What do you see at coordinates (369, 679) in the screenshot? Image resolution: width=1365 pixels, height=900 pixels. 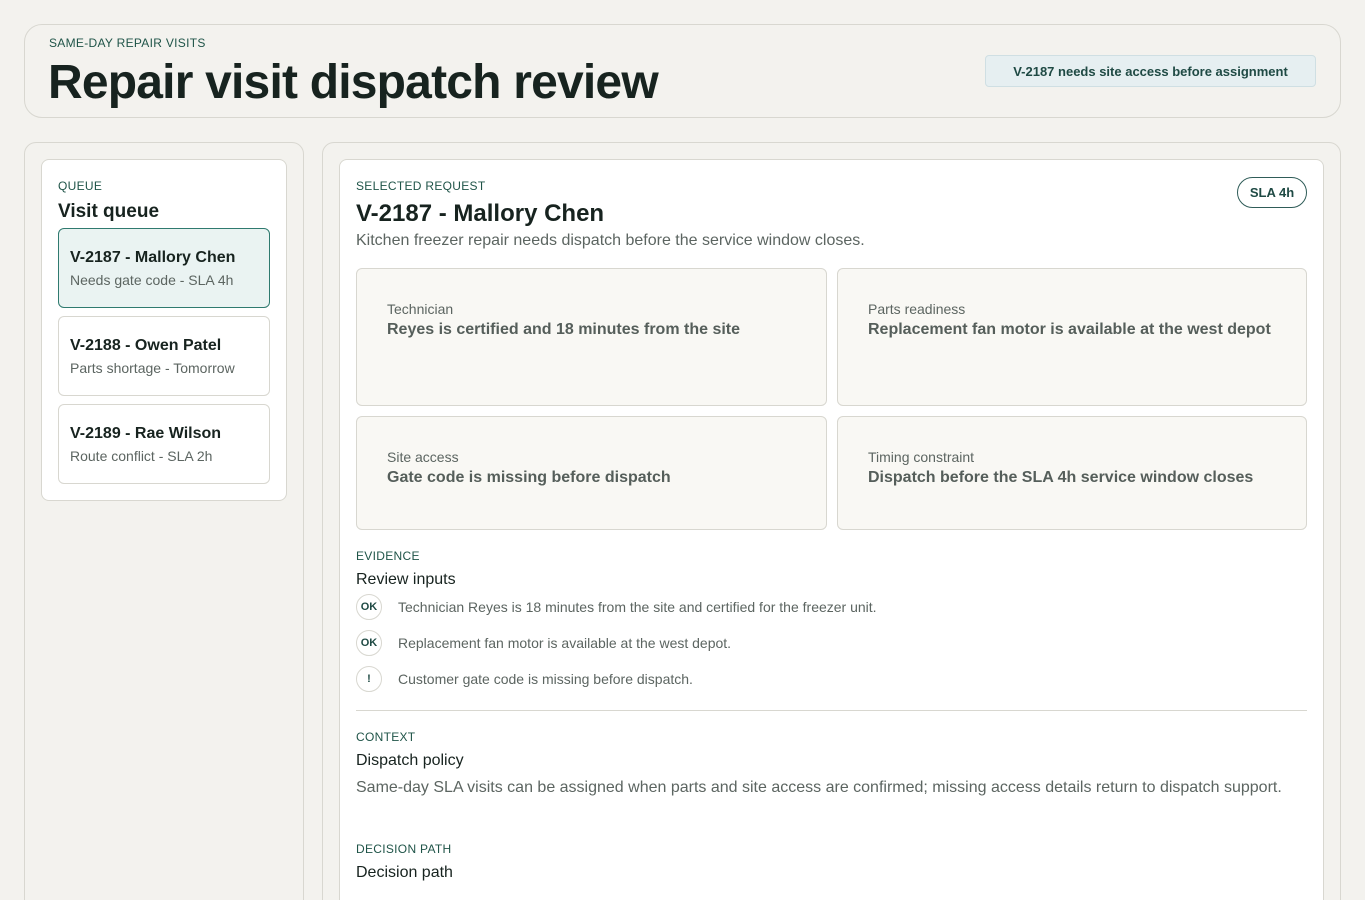 I see `warning-icon: !` at bounding box center [369, 679].